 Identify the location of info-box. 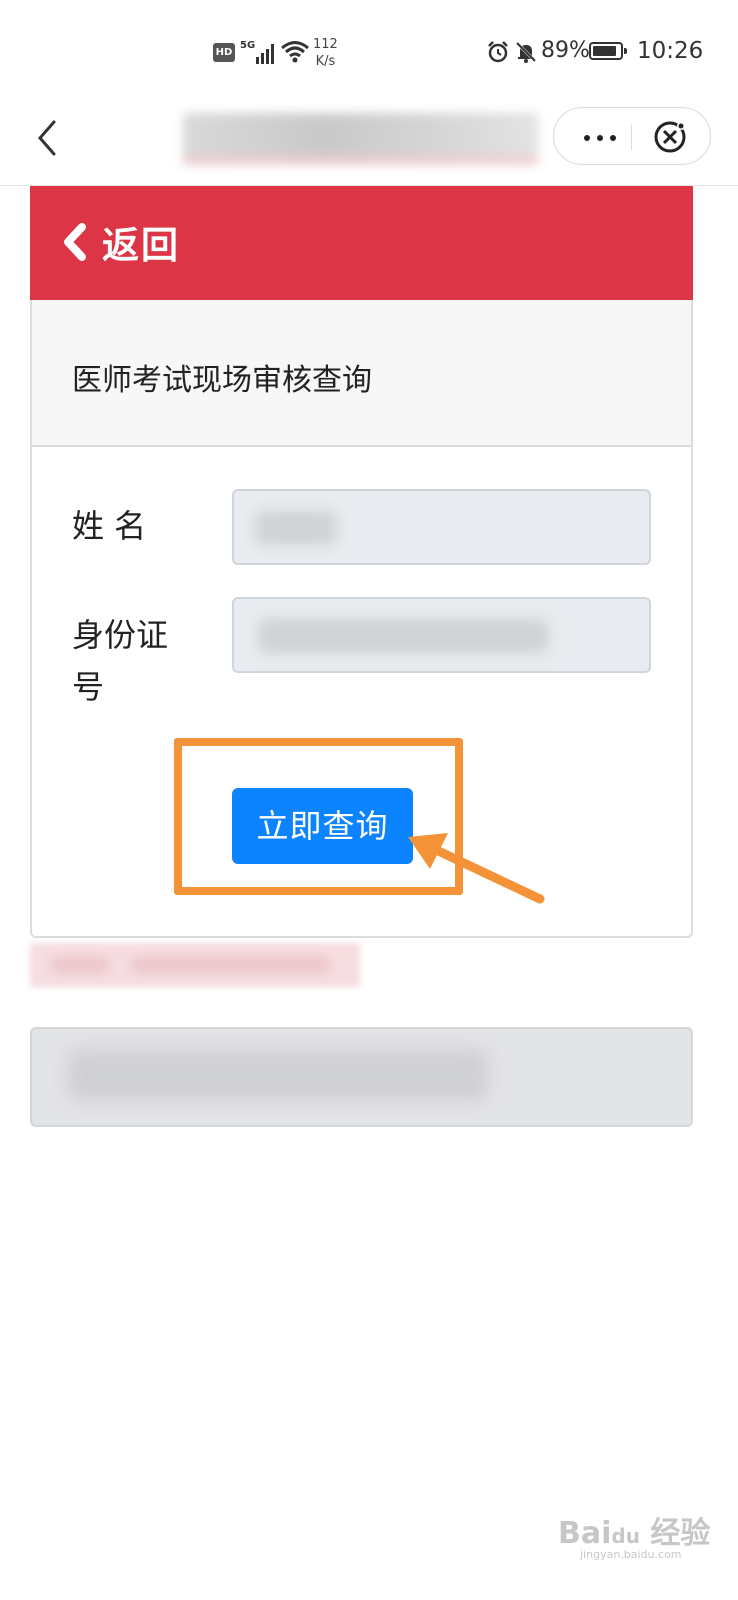
(361, 1077).